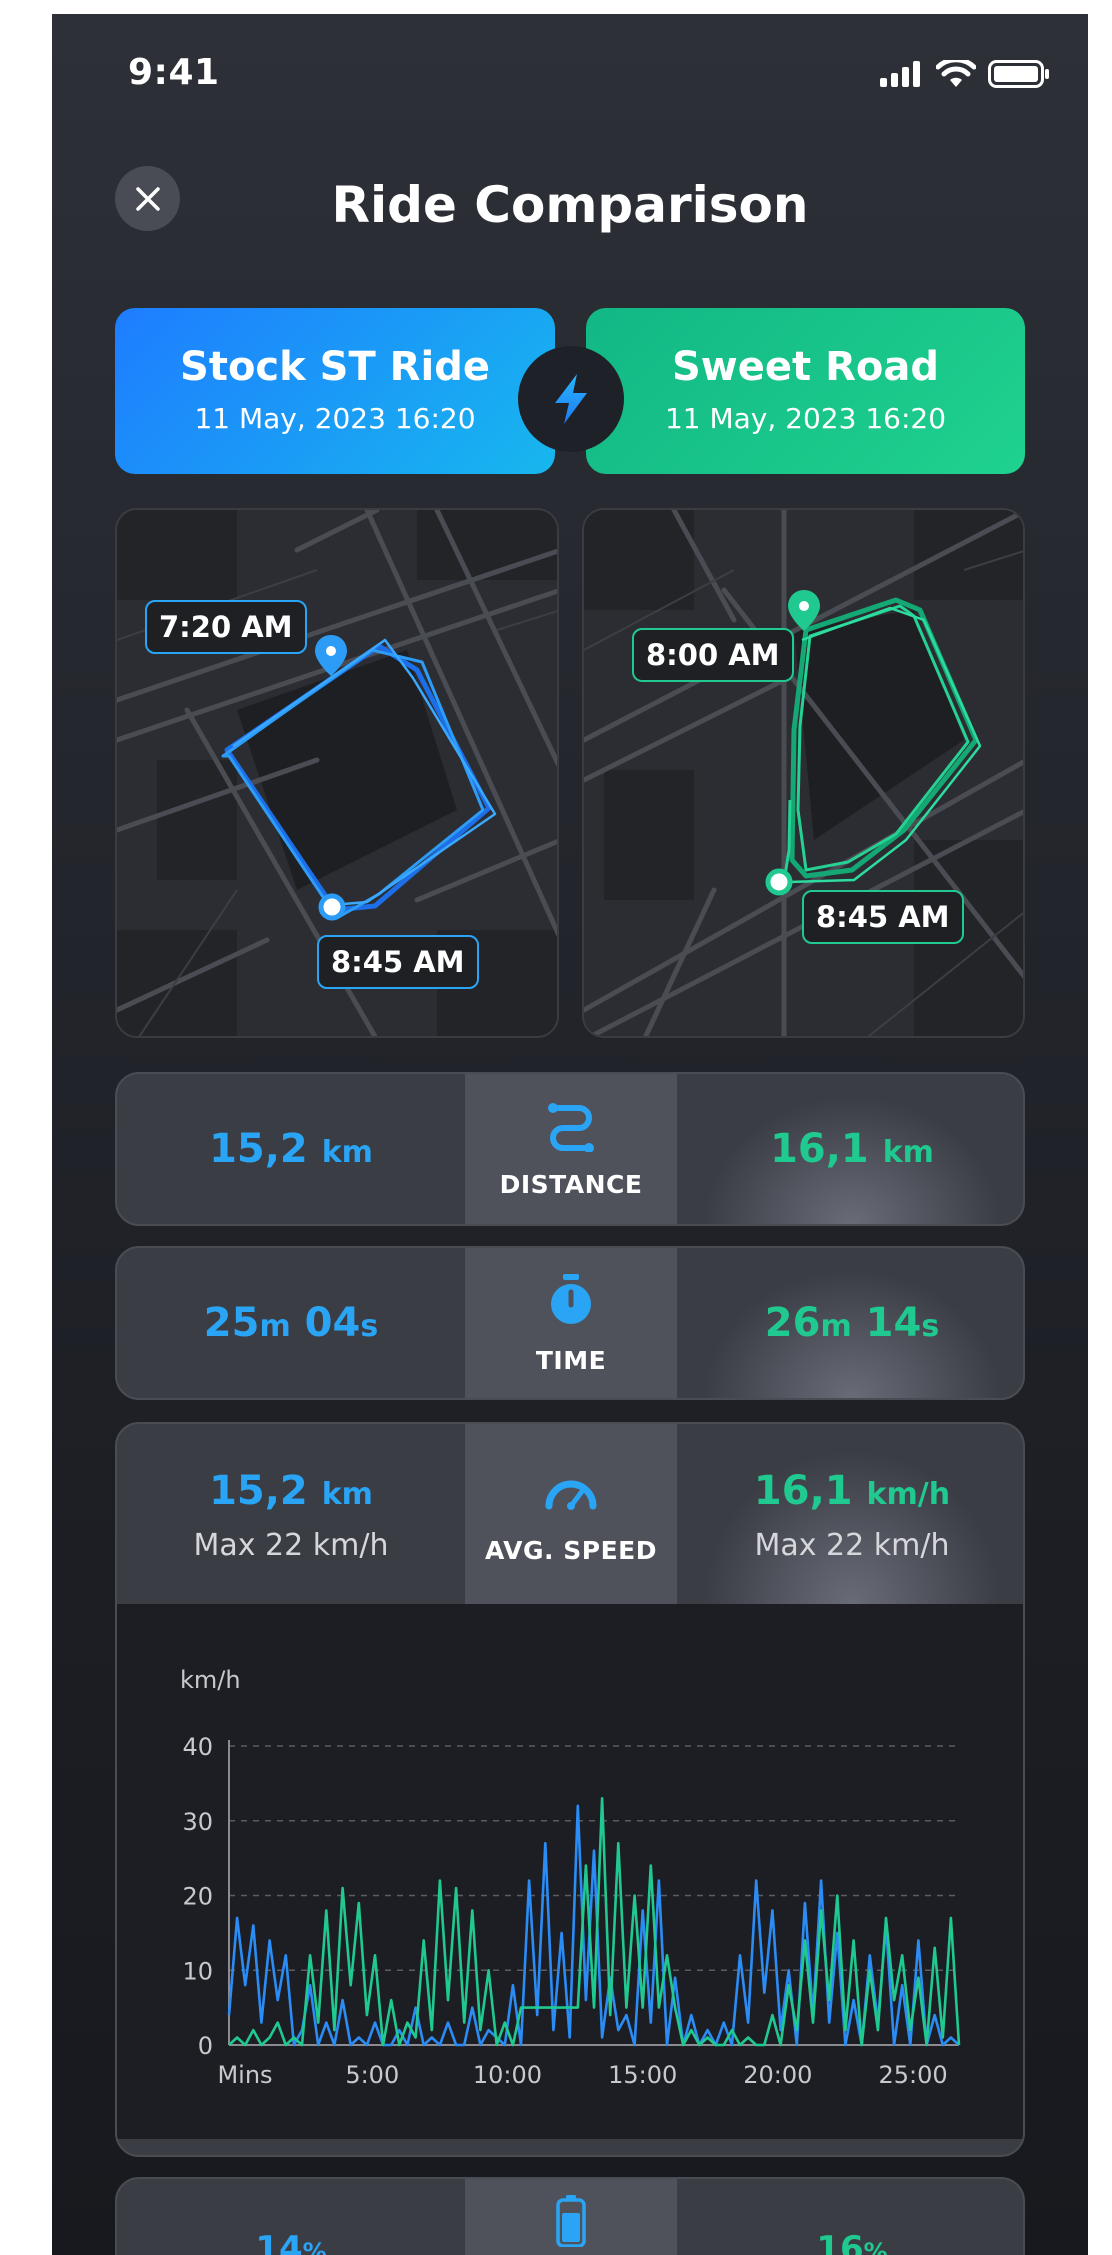  I want to click on stopwatch-icon, so click(571, 1299).